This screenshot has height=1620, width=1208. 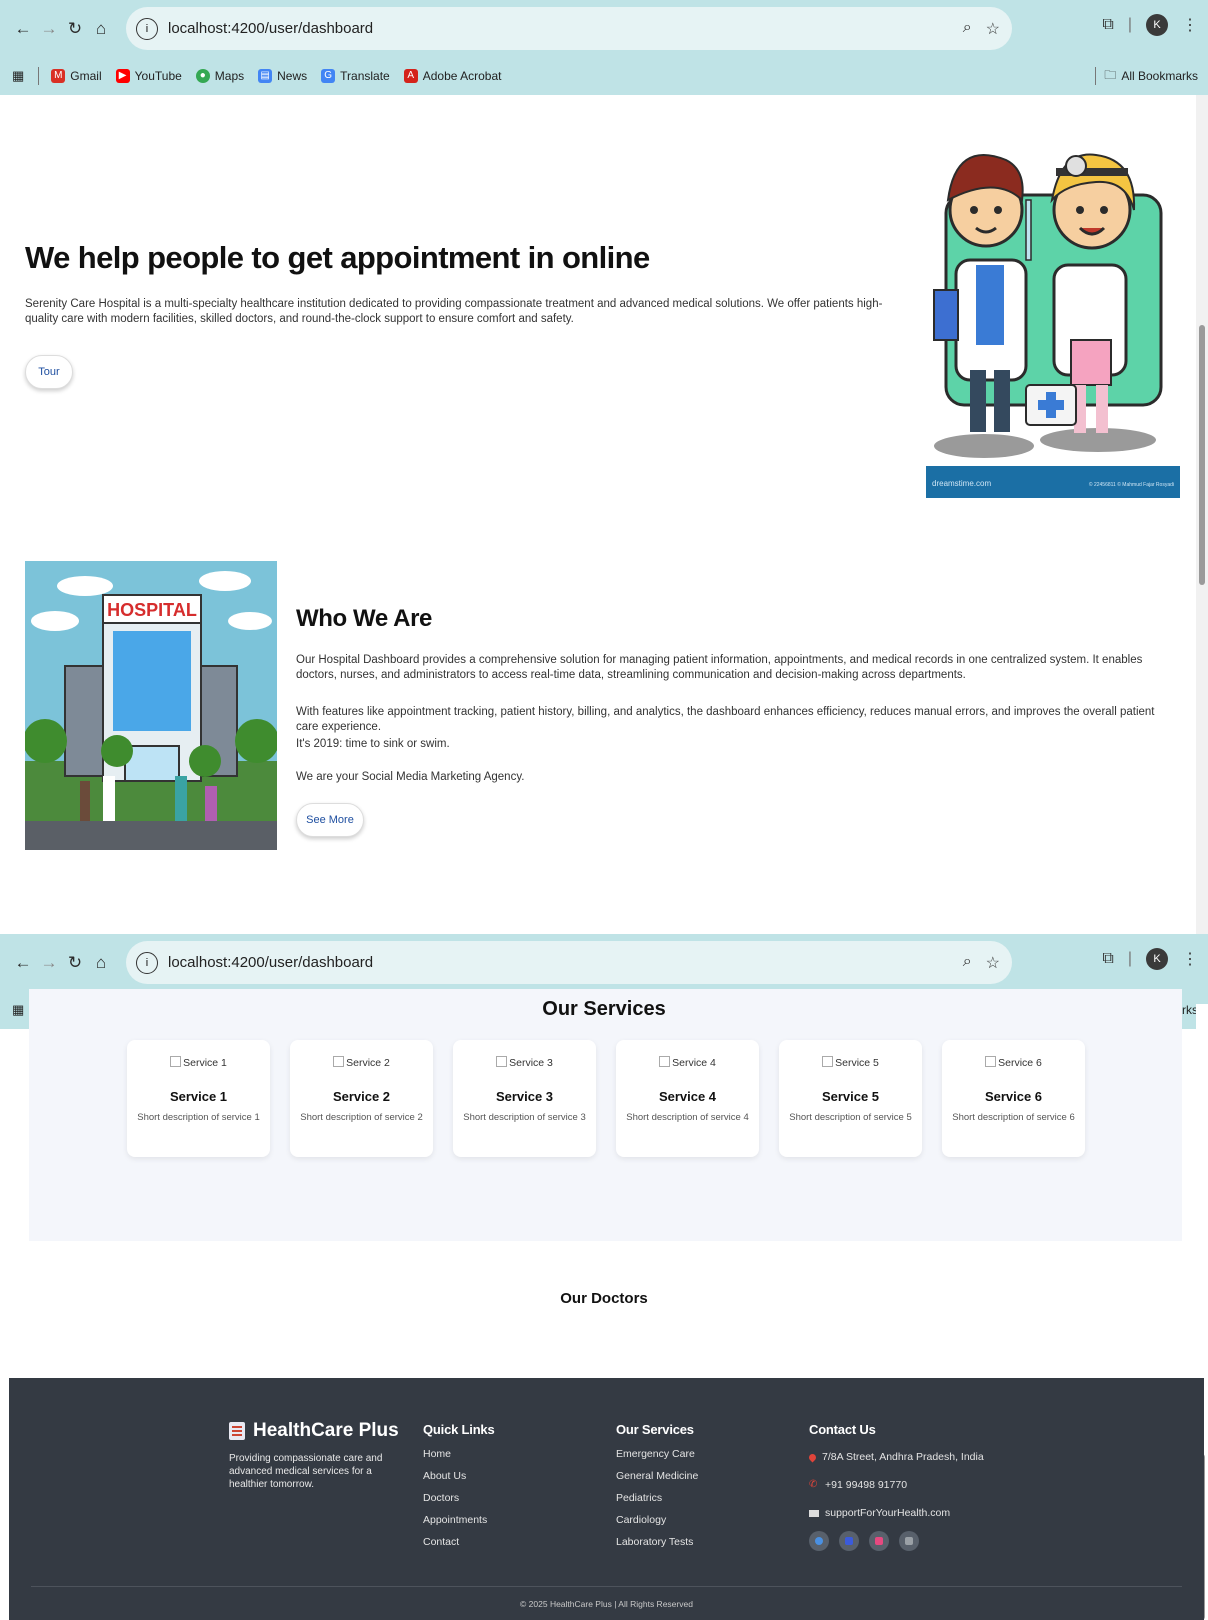 I want to click on gmail-icon: M, so click(x=58, y=76).